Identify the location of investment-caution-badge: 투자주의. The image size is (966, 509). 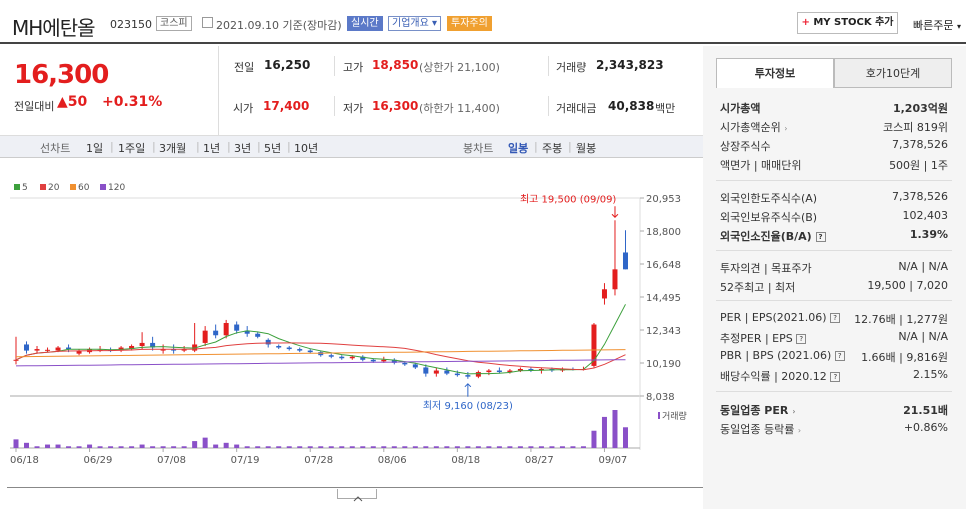
(469, 23).